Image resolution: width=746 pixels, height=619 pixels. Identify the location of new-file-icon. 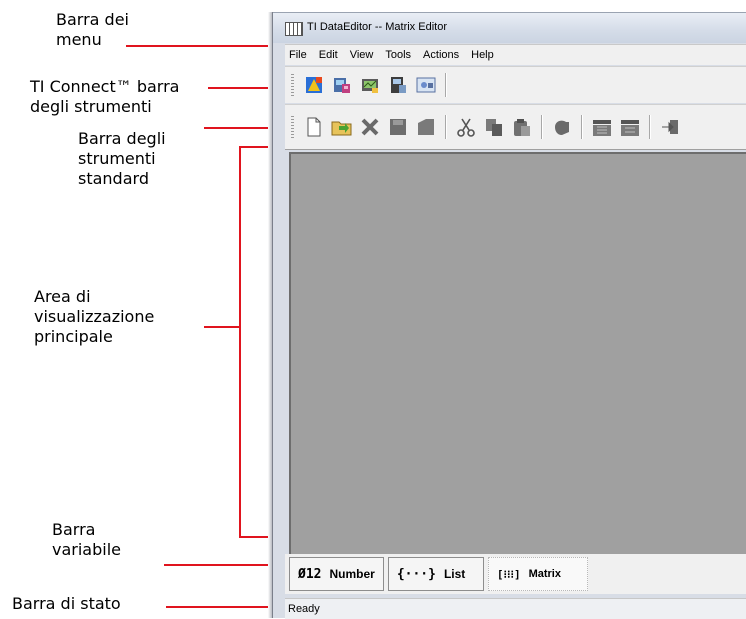
(314, 127).